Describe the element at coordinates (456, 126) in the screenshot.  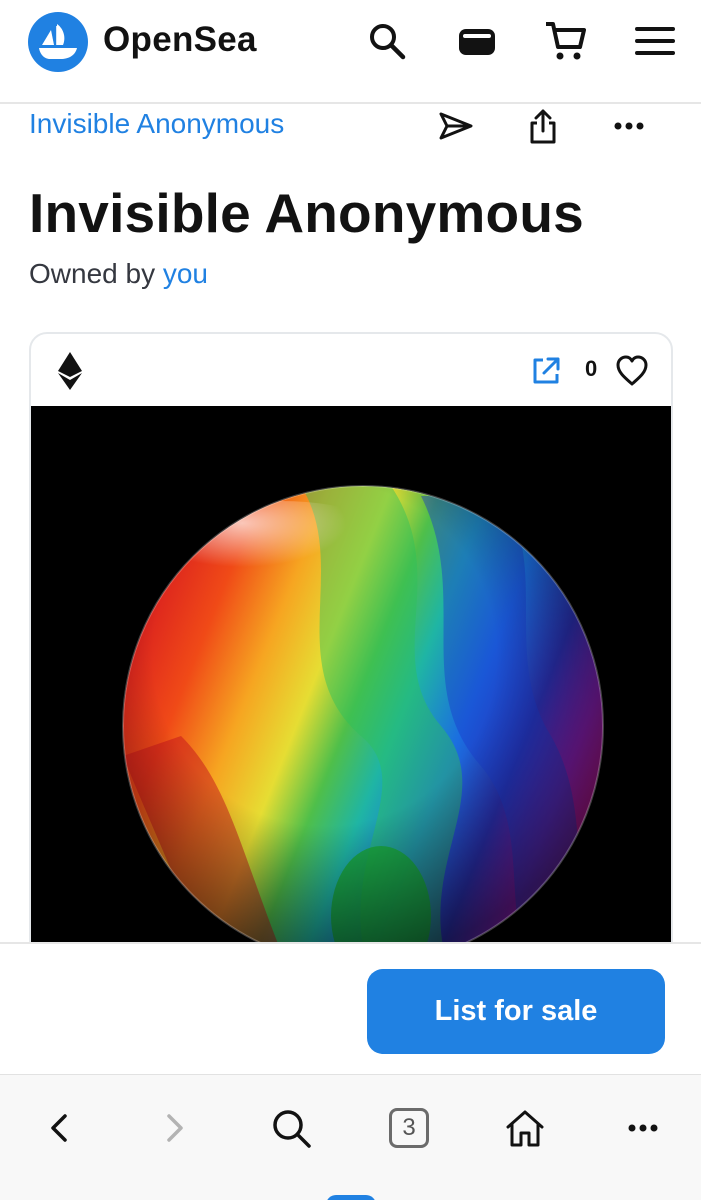
I see `send-icon` at that location.